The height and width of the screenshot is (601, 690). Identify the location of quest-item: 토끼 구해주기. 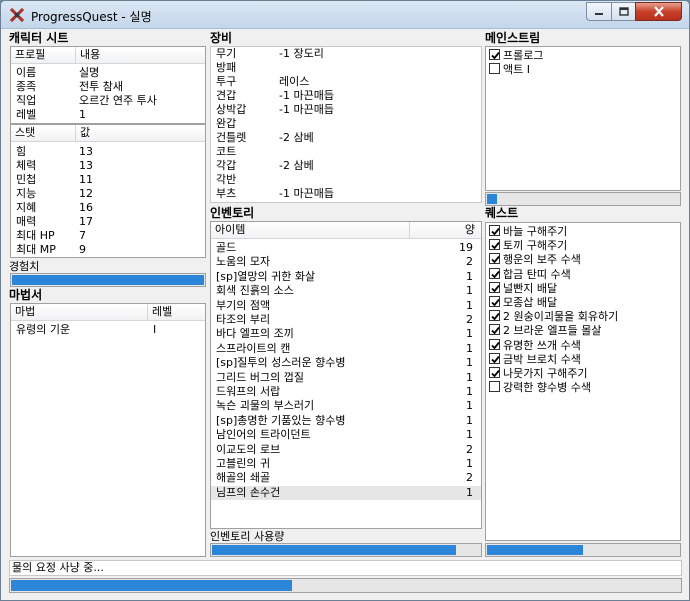
(528, 246).